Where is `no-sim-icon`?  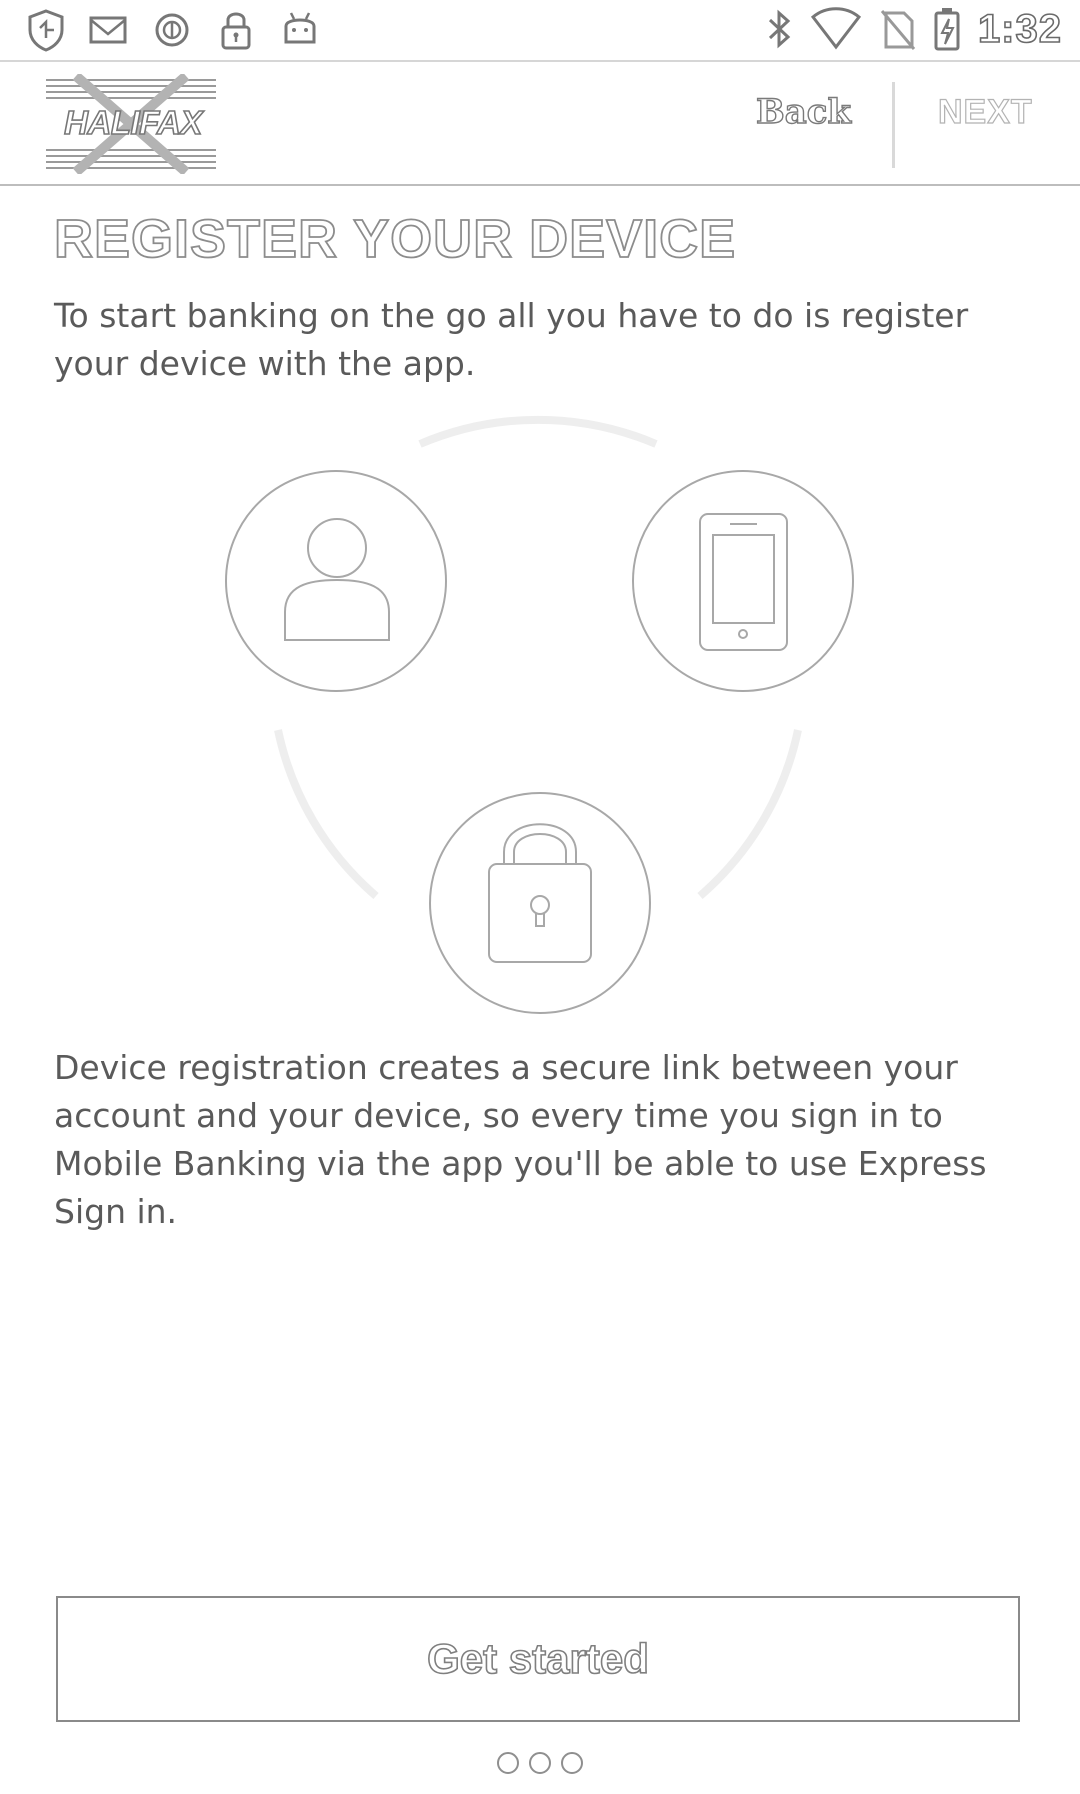
no-sim-icon is located at coordinates (897, 29).